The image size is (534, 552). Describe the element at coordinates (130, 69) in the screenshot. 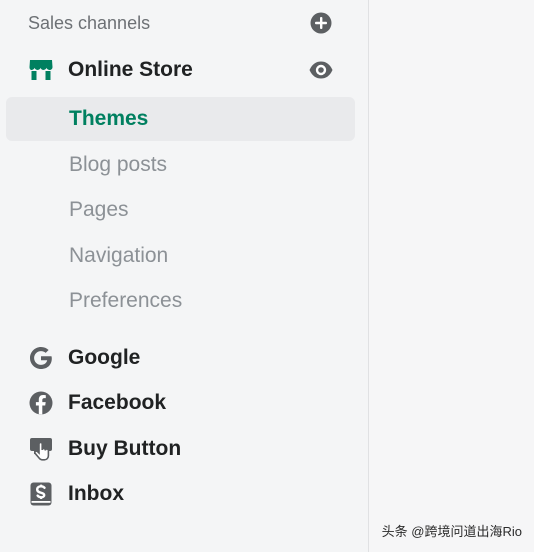

I see `online-store-label: Online Store` at that location.